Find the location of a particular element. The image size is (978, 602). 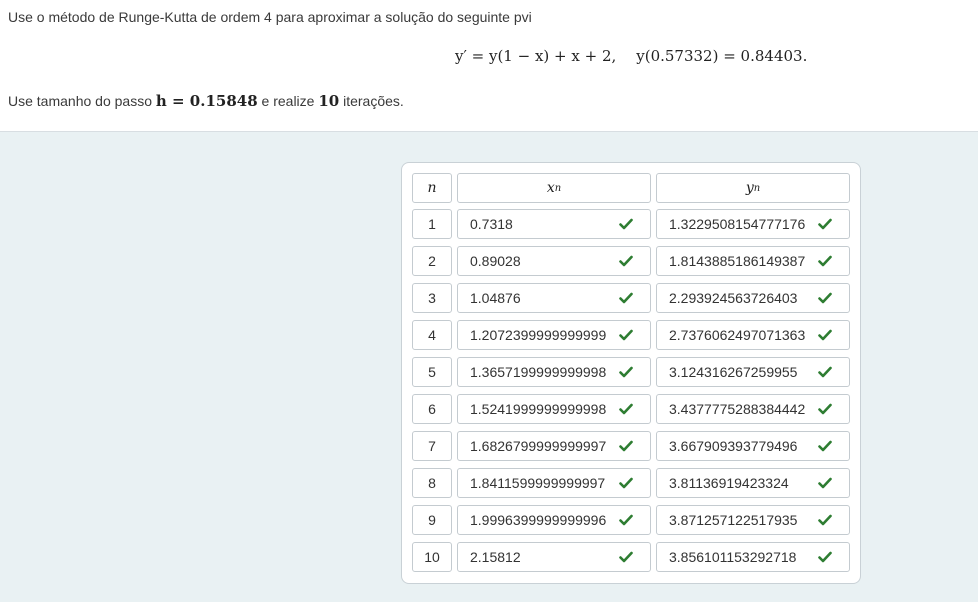

yn-value: 2.7376062497071363 is located at coordinates (737, 335).